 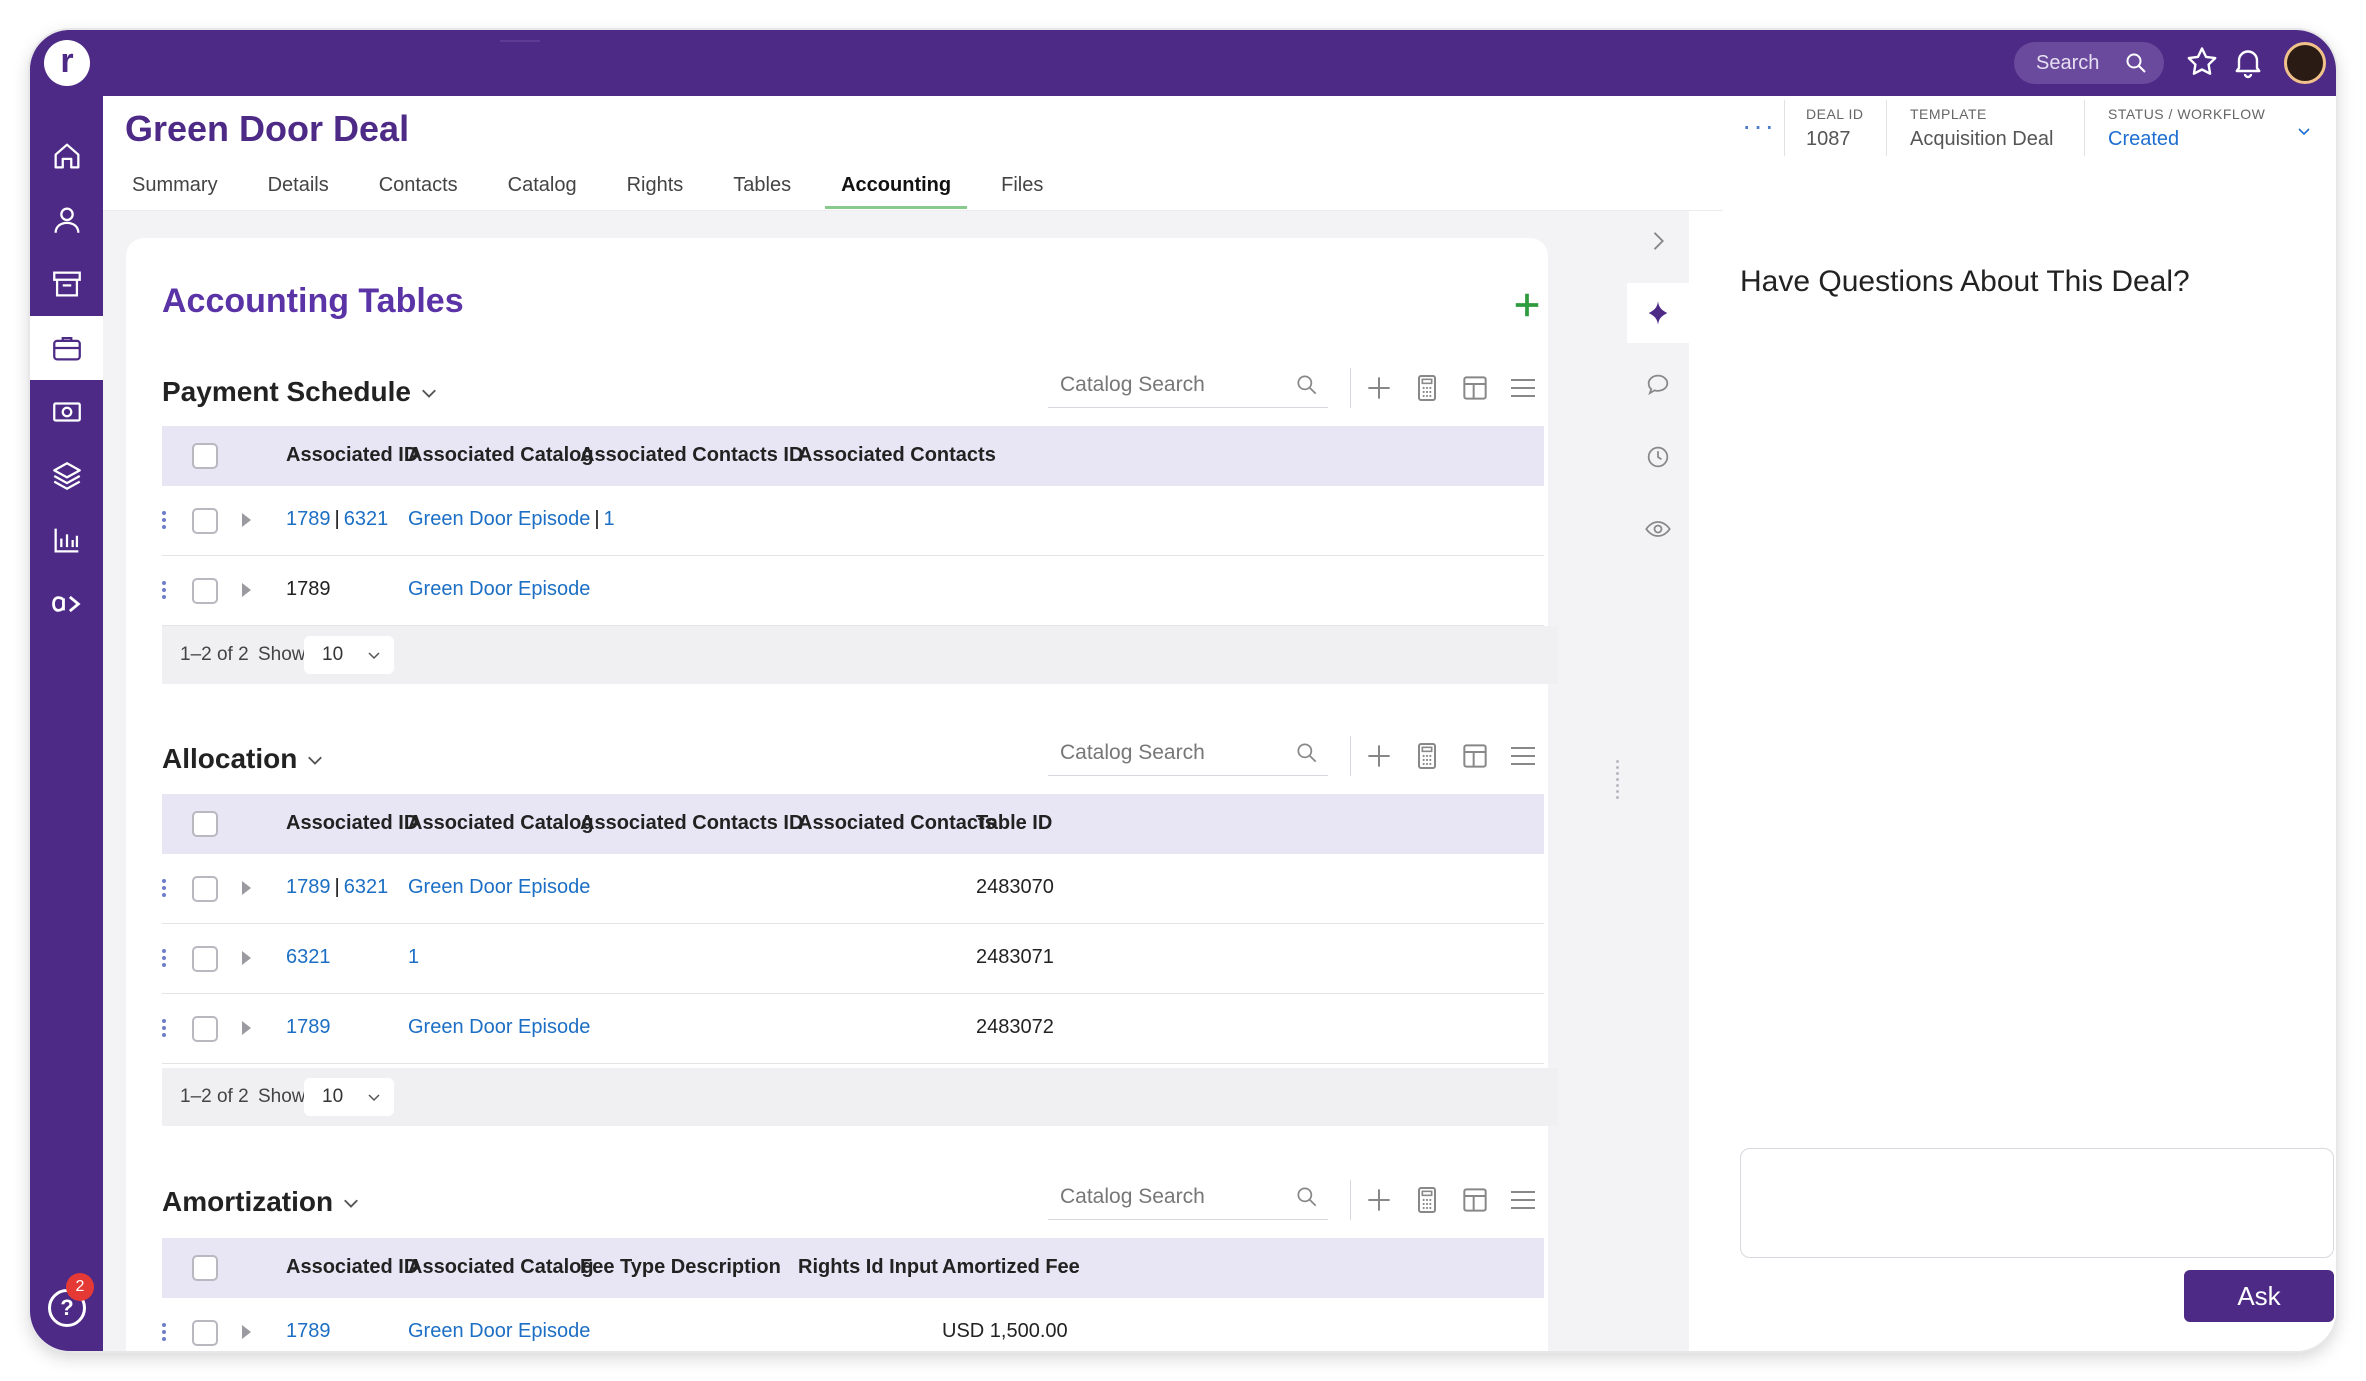 I want to click on column-header: Rights Id Input, so click(x=868, y=1267).